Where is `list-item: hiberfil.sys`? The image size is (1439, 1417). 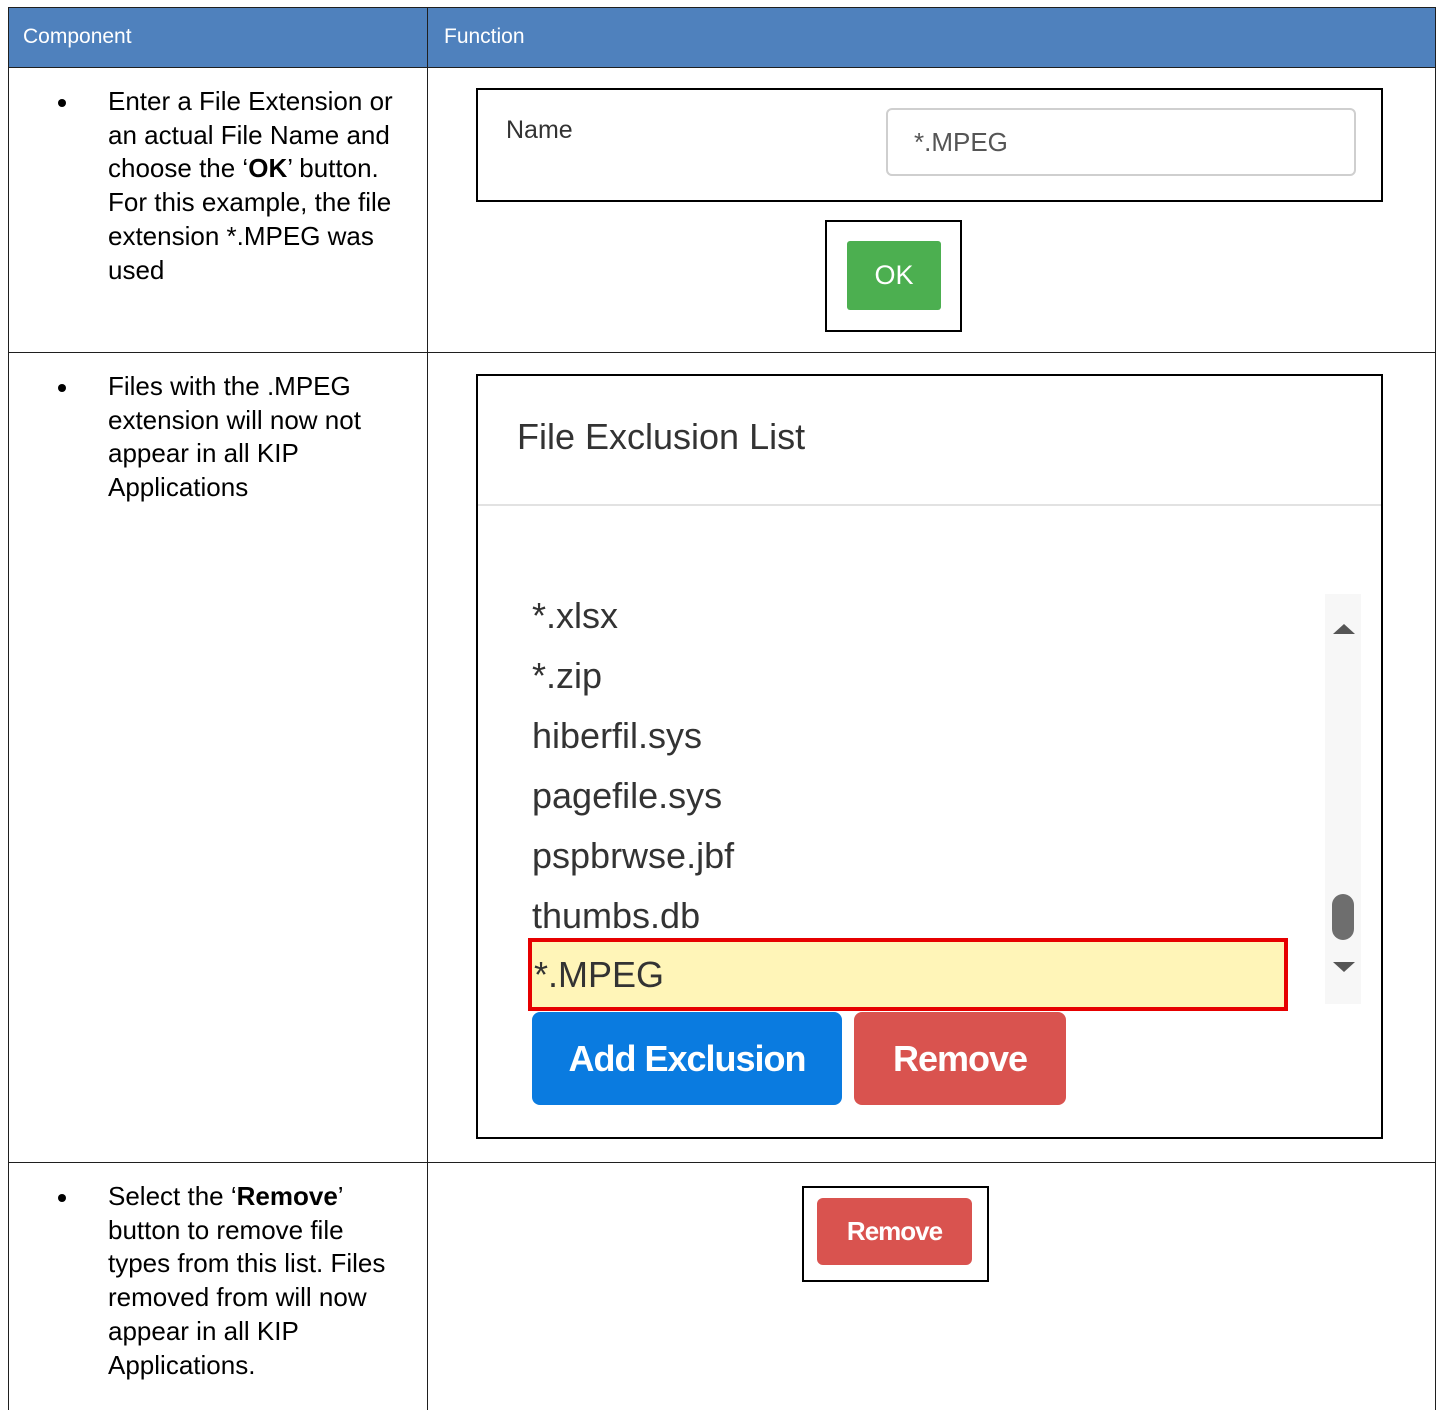
list-item: hiberfil.sys is located at coordinates (912, 736).